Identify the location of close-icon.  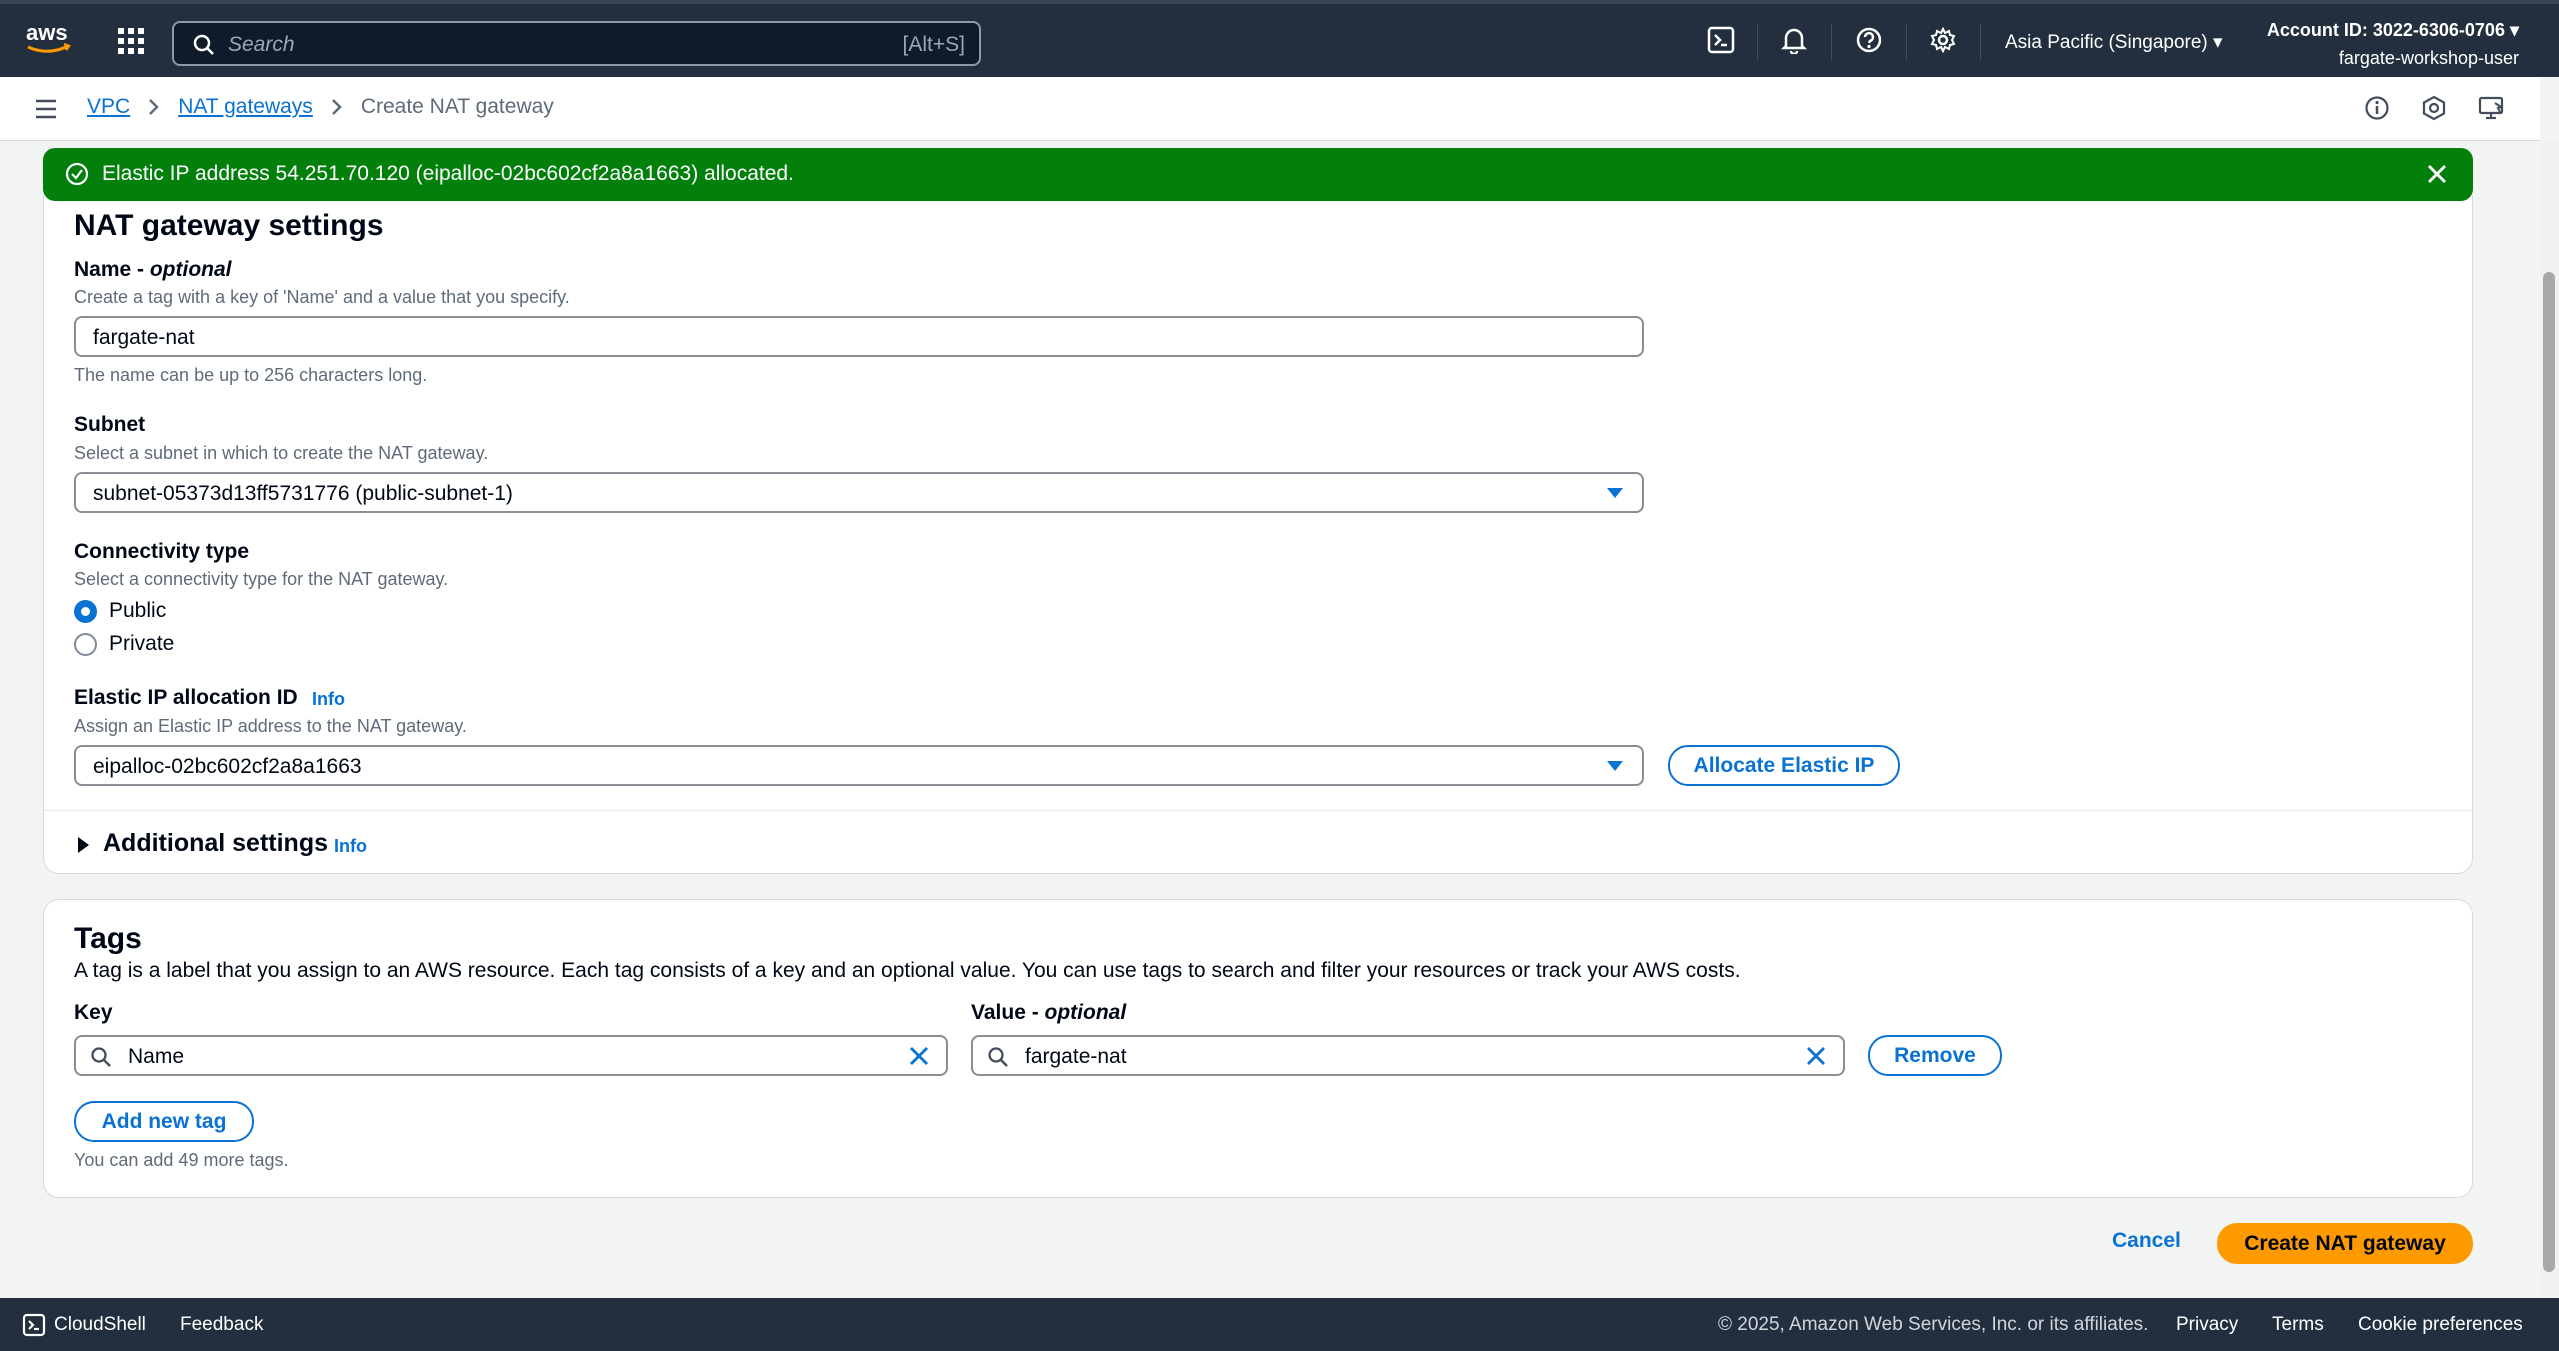
(2437, 174).